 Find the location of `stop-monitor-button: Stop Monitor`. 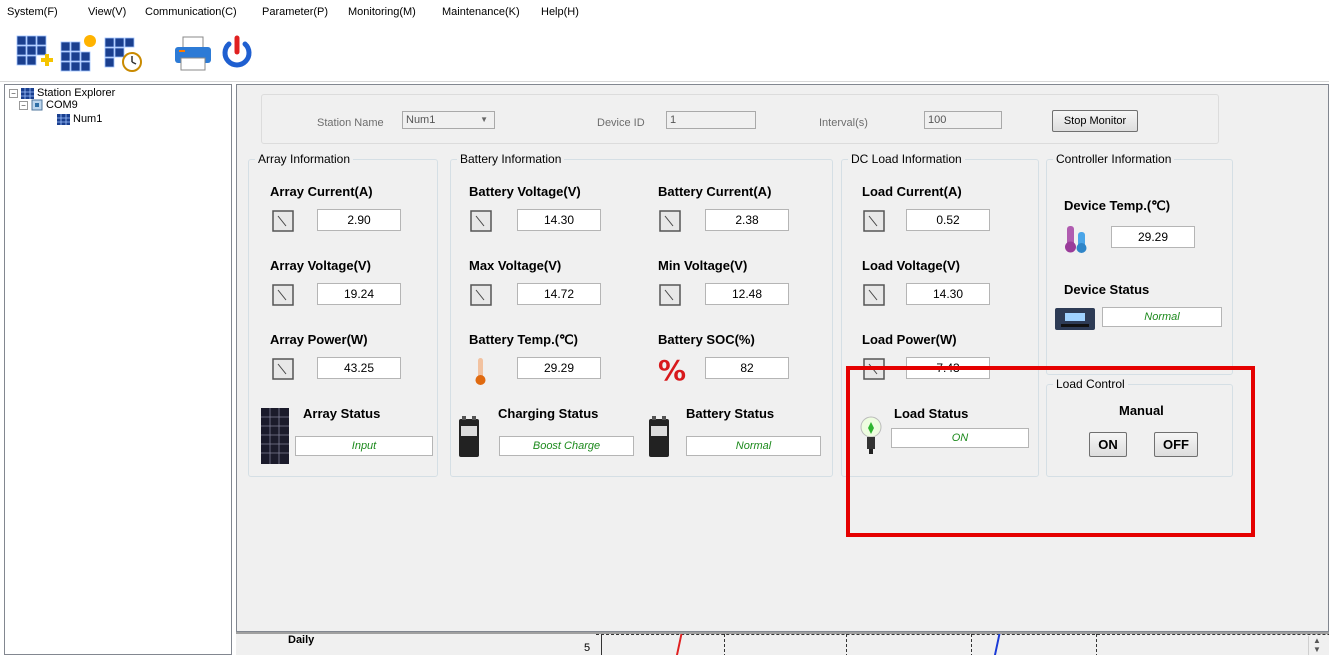

stop-monitor-button: Stop Monitor is located at coordinates (1095, 121).